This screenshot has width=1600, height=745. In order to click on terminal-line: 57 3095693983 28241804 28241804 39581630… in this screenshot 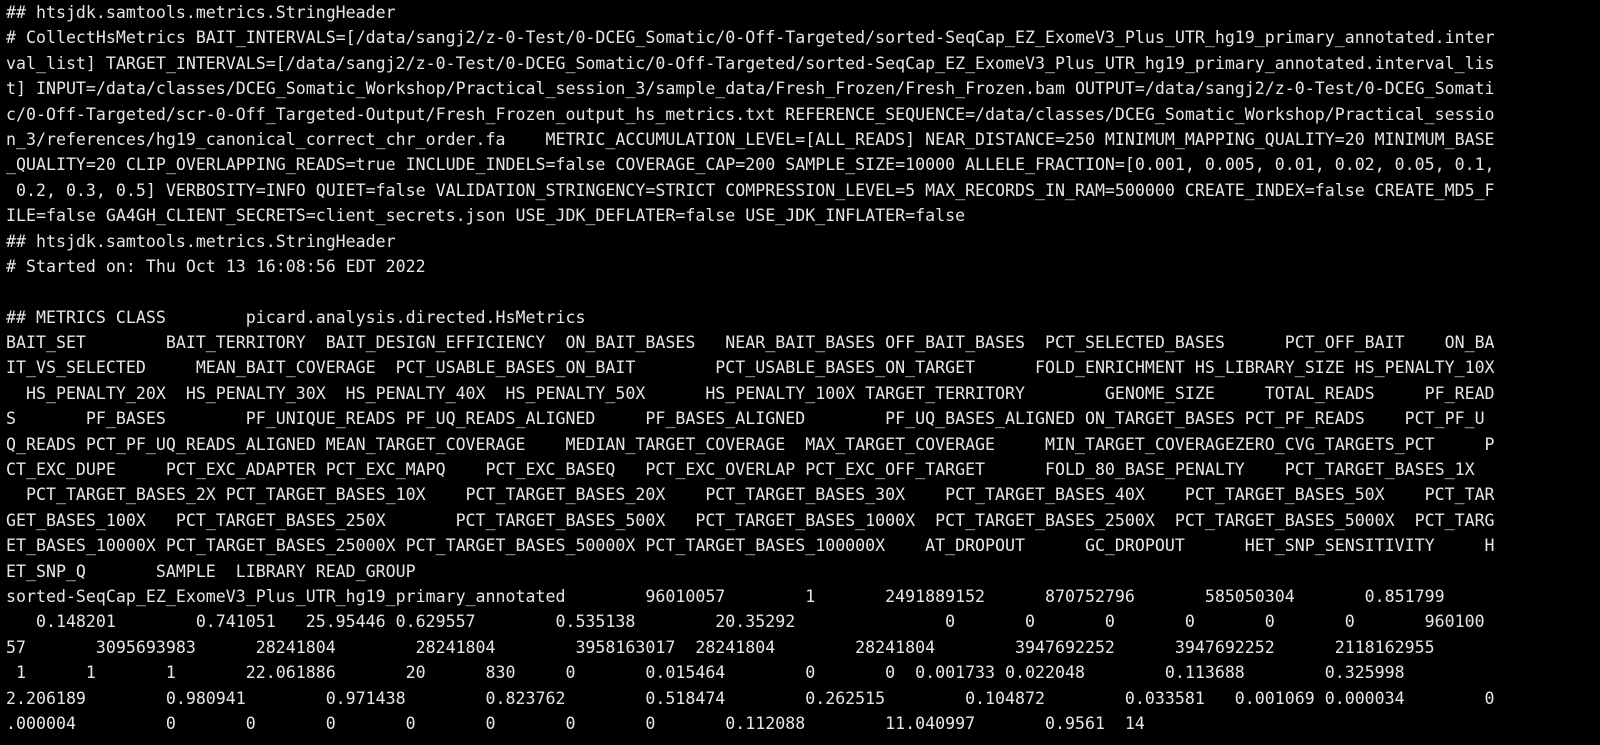, I will do `click(720, 647)`.